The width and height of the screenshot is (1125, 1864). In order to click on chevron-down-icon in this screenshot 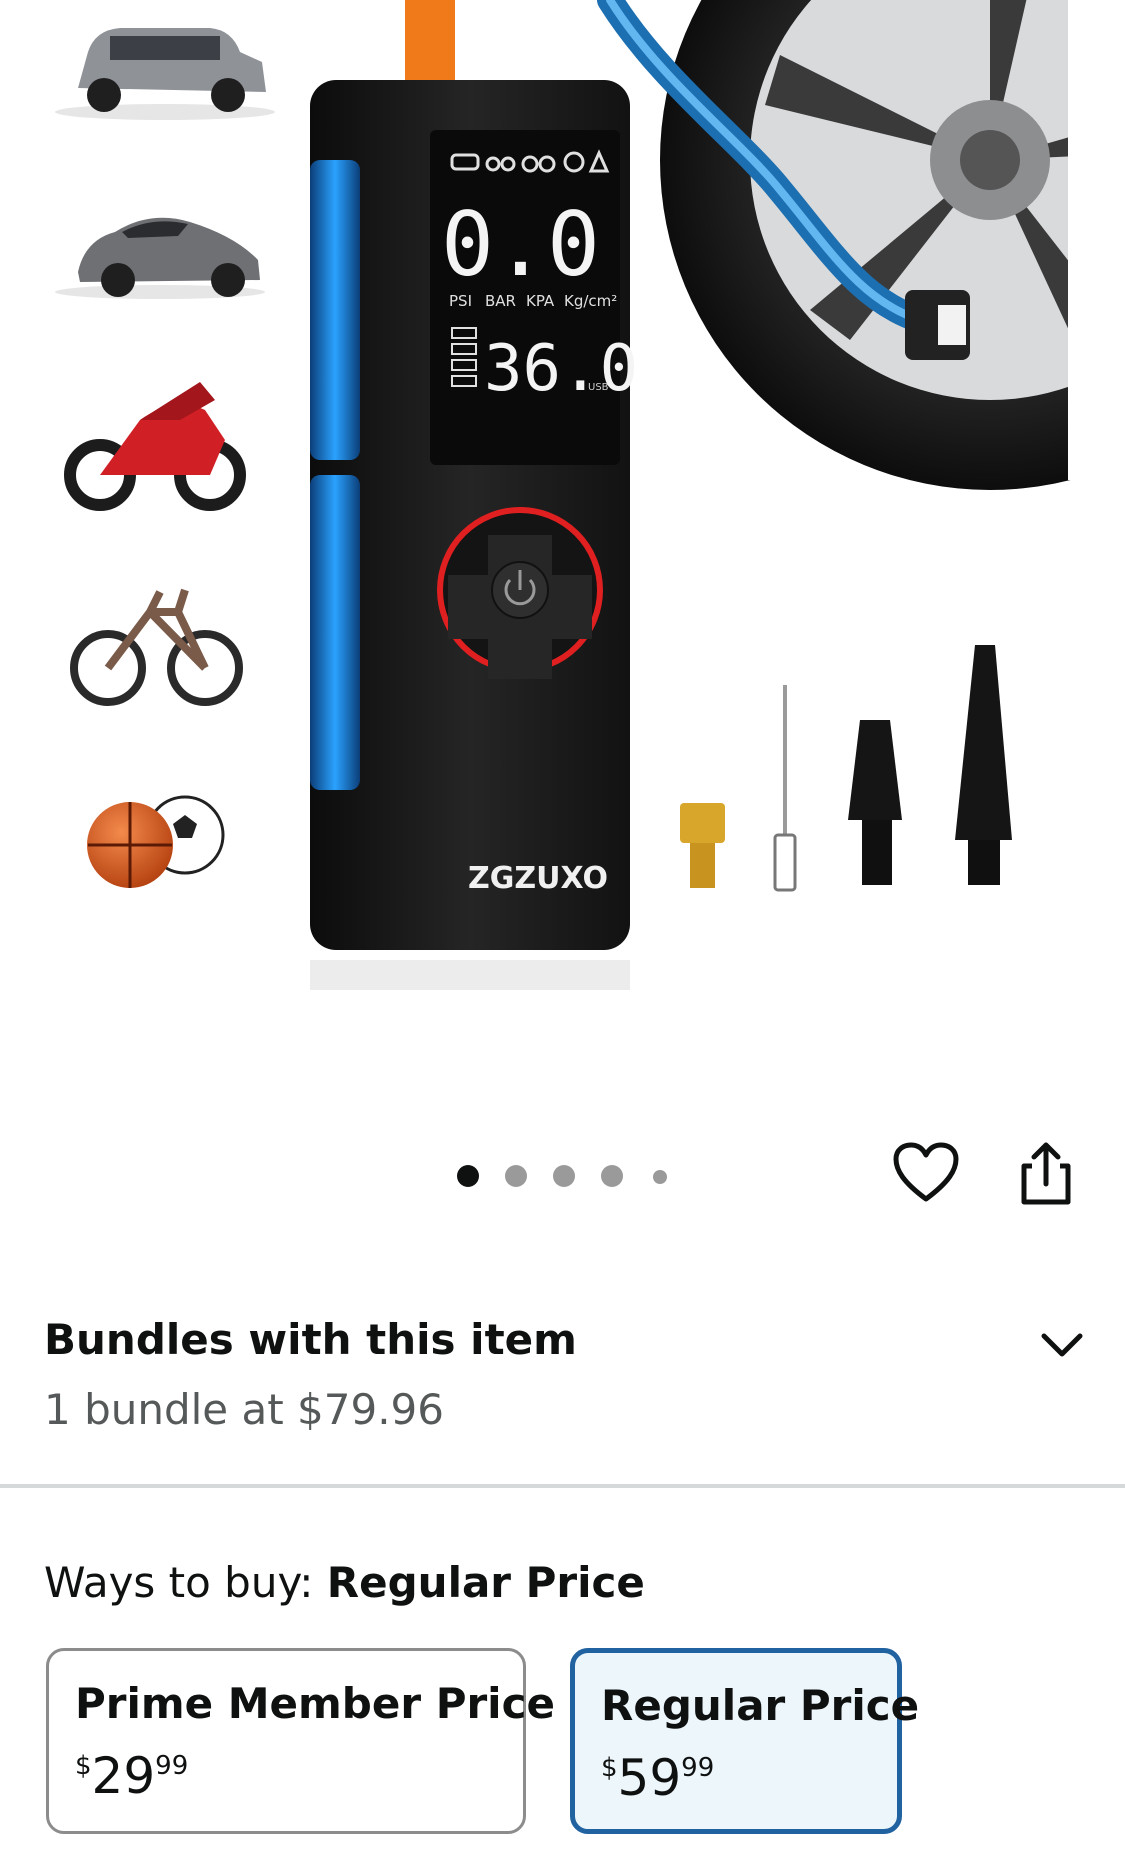, I will do `click(1062, 1345)`.